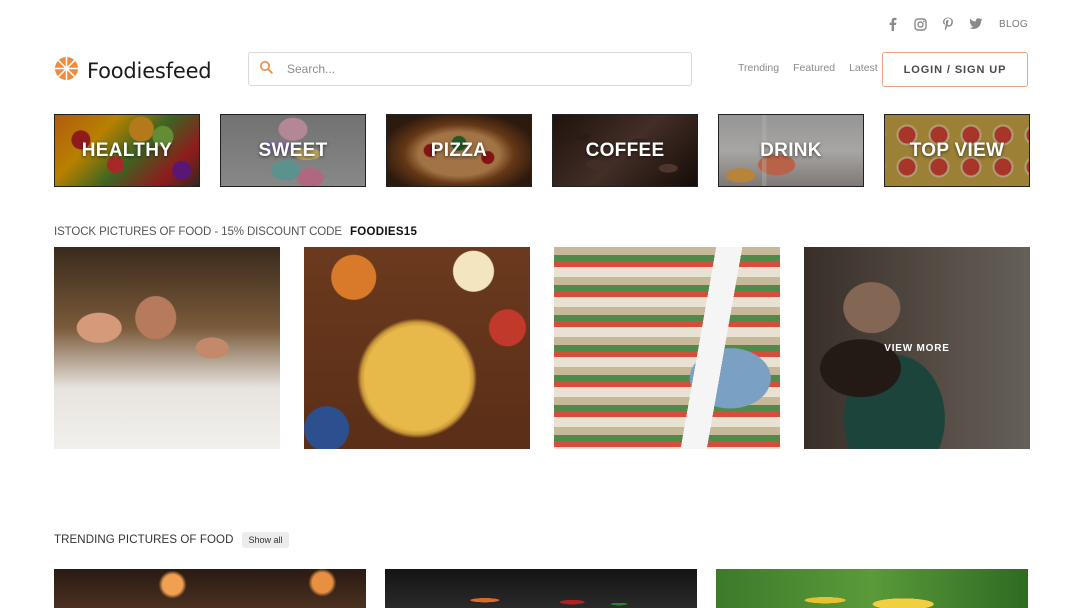 The width and height of the screenshot is (1080, 608). I want to click on facebook-icon, so click(892, 24).